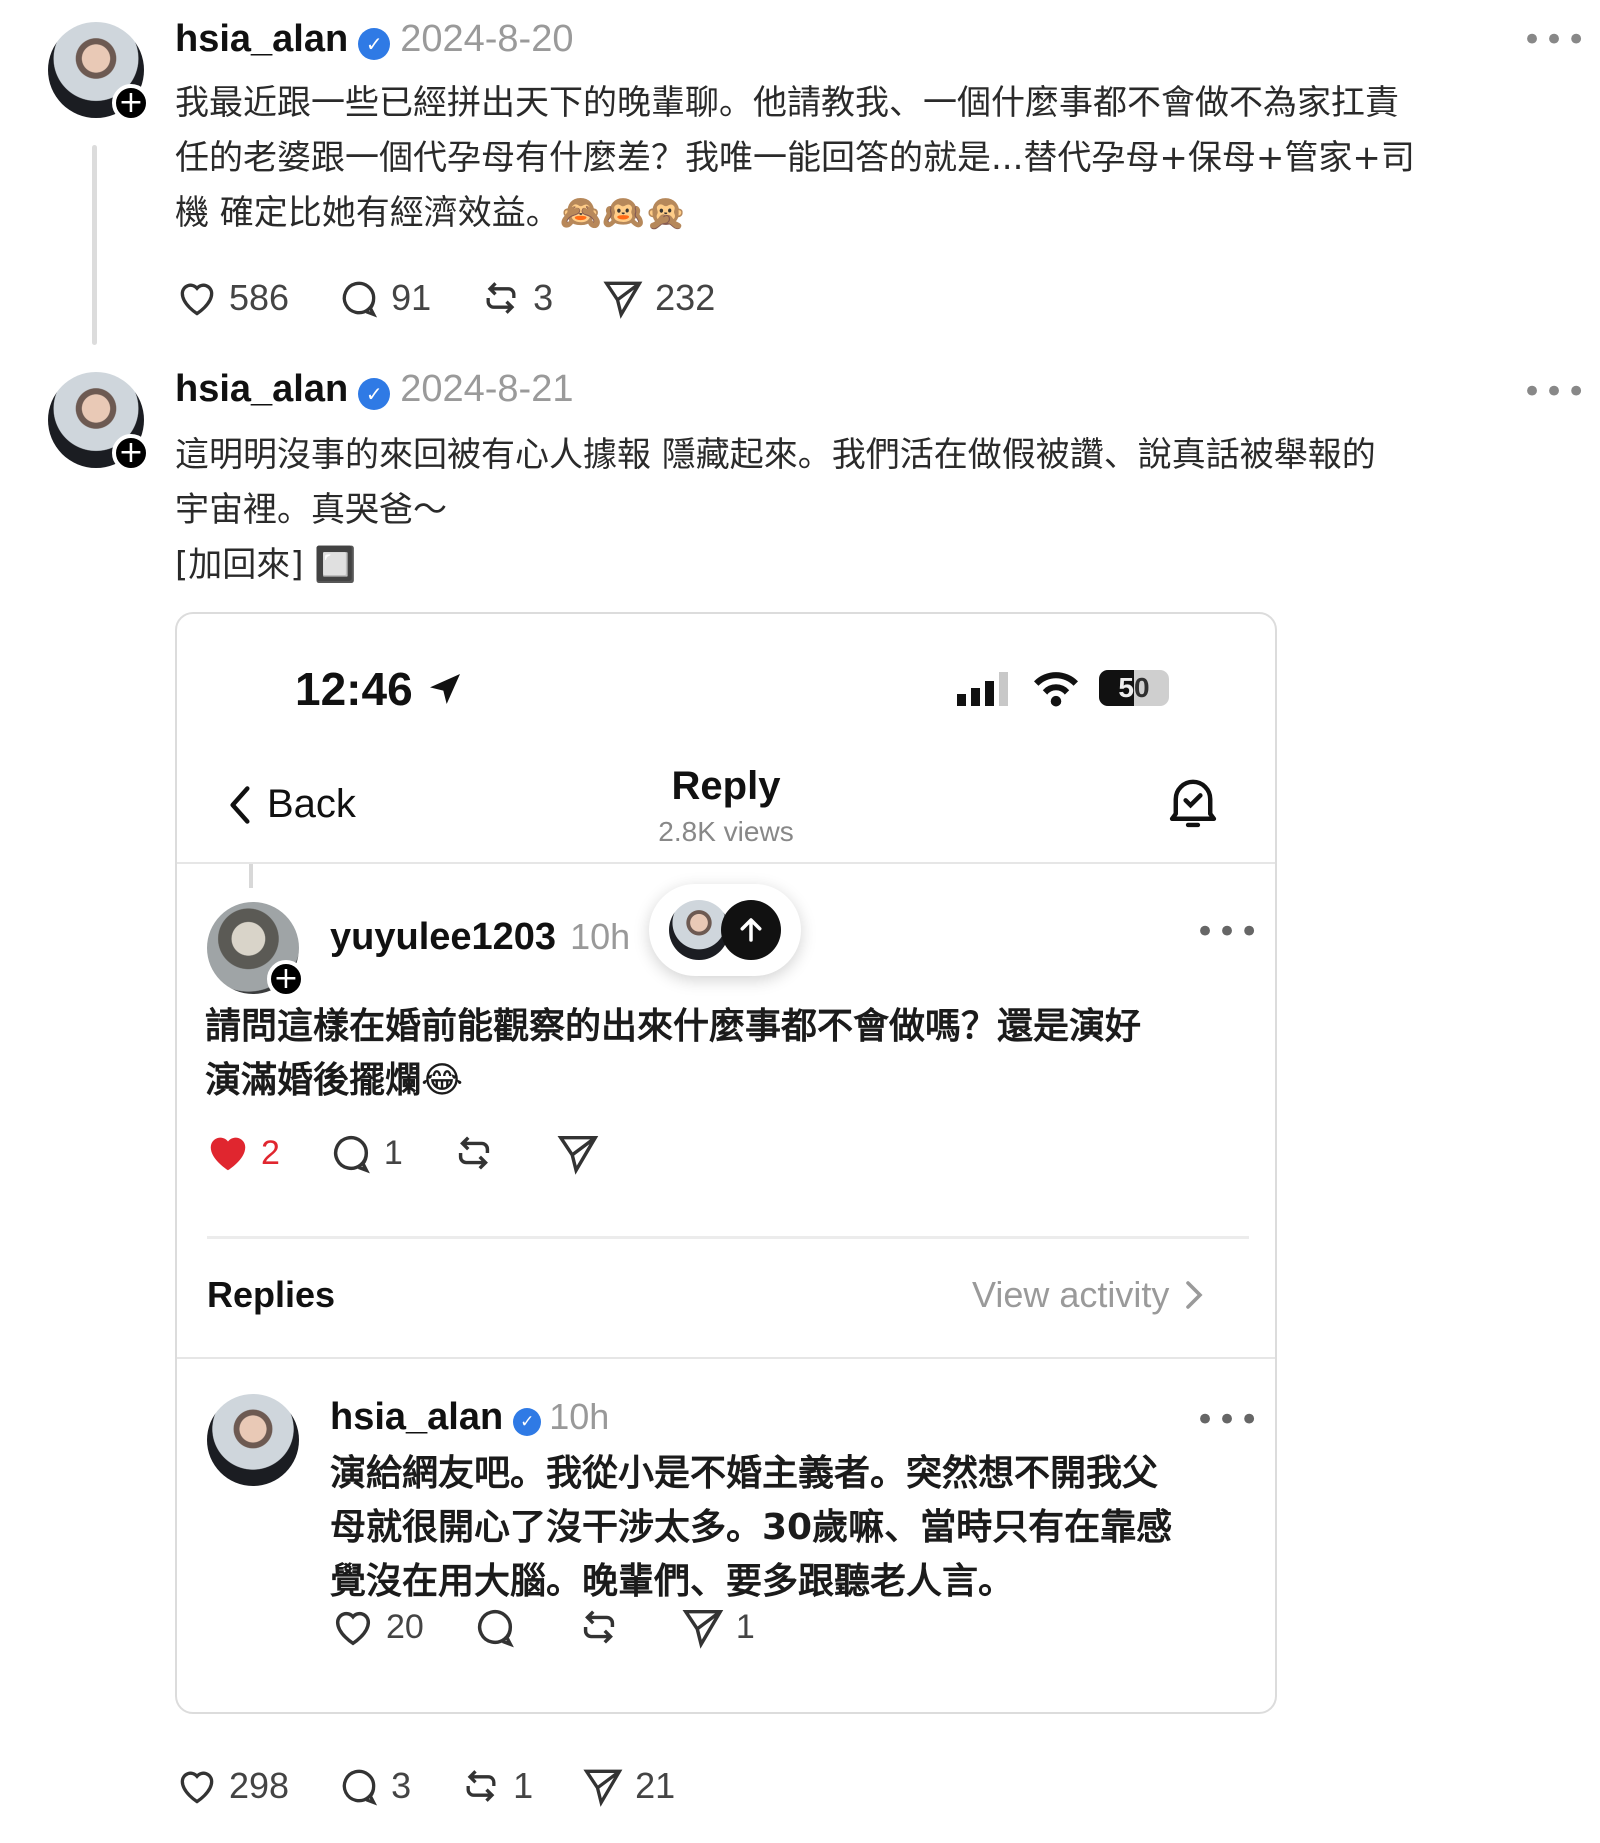  What do you see at coordinates (449, 1786) in the screenshot?
I see `post2-actions: 298 3 1 21` at bounding box center [449, 1786].